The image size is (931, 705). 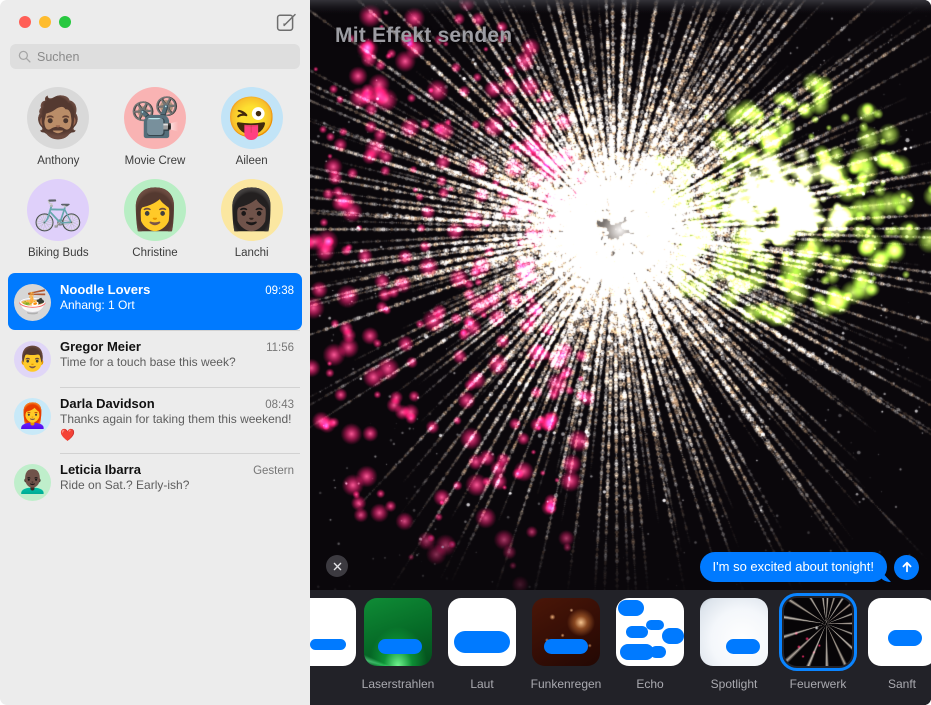 I want to click on avatar: 📽️, so click(x=154, y=118).